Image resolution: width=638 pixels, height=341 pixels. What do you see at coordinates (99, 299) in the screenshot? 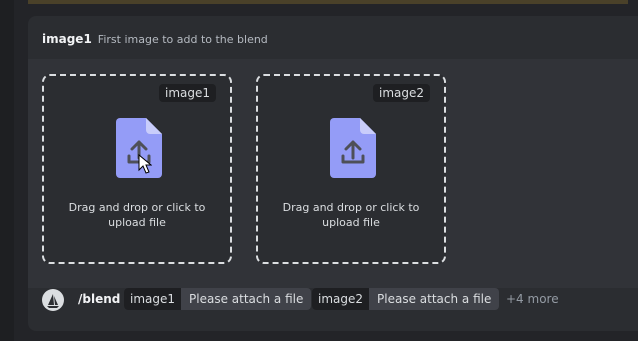
I see `command-name: /blend` at bounding box center [99, 299].